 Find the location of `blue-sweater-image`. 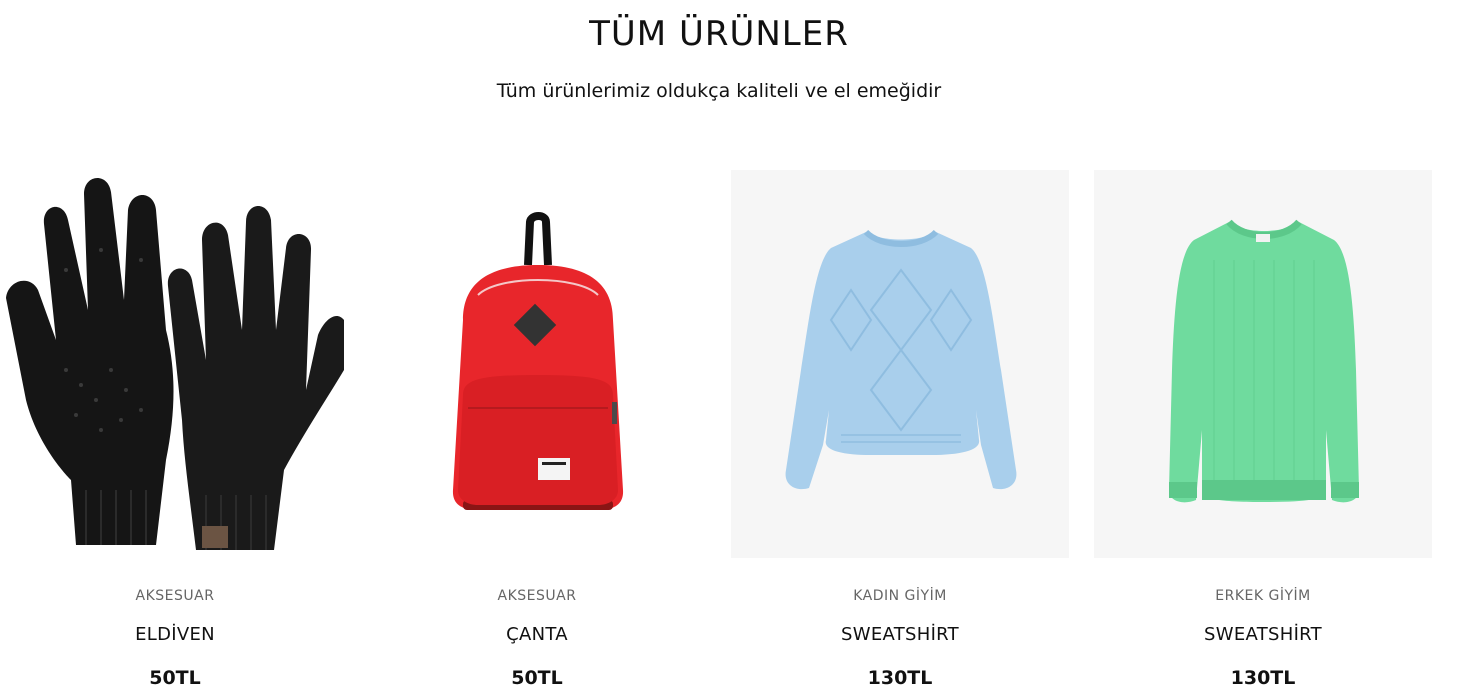

blue-sweater-image is located at coordinates (901, 359).